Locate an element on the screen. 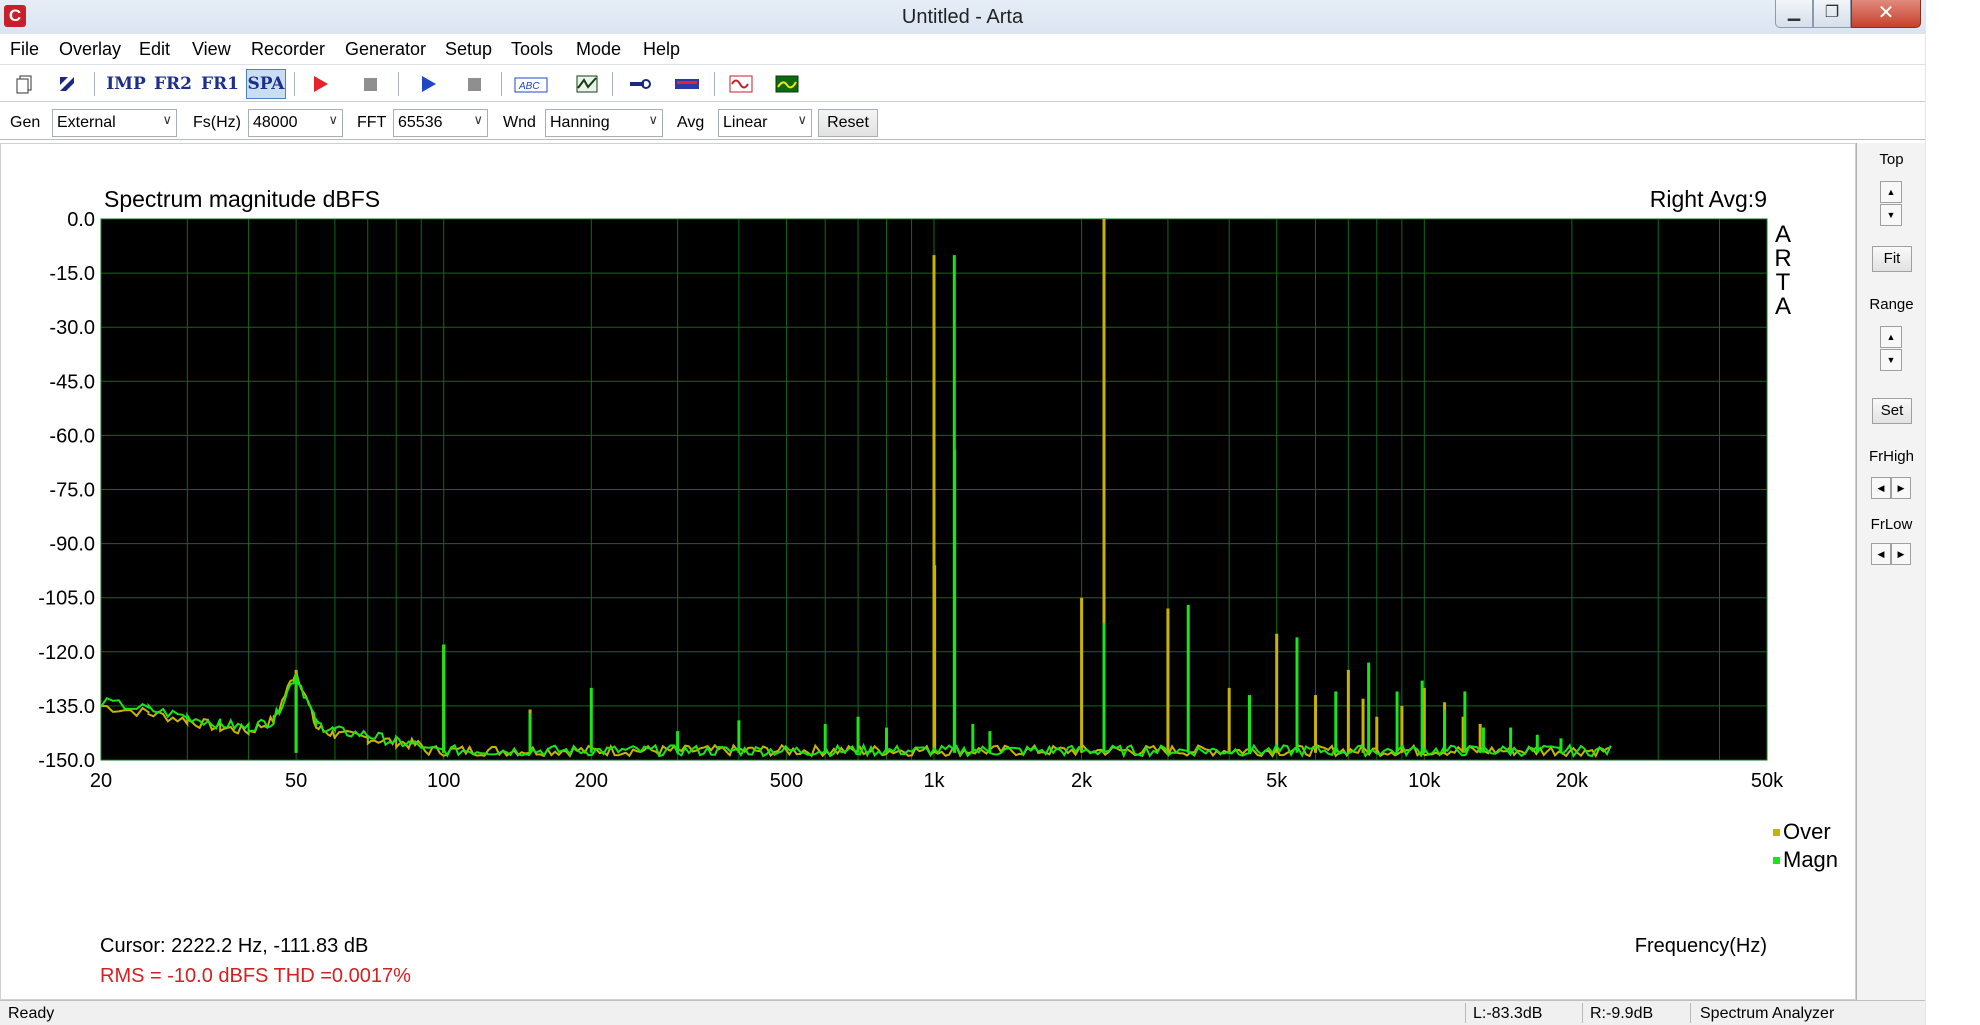 This screenshot has height=1025, width=1980. x-tick-label: 50 is located at coordinates (296, 781).